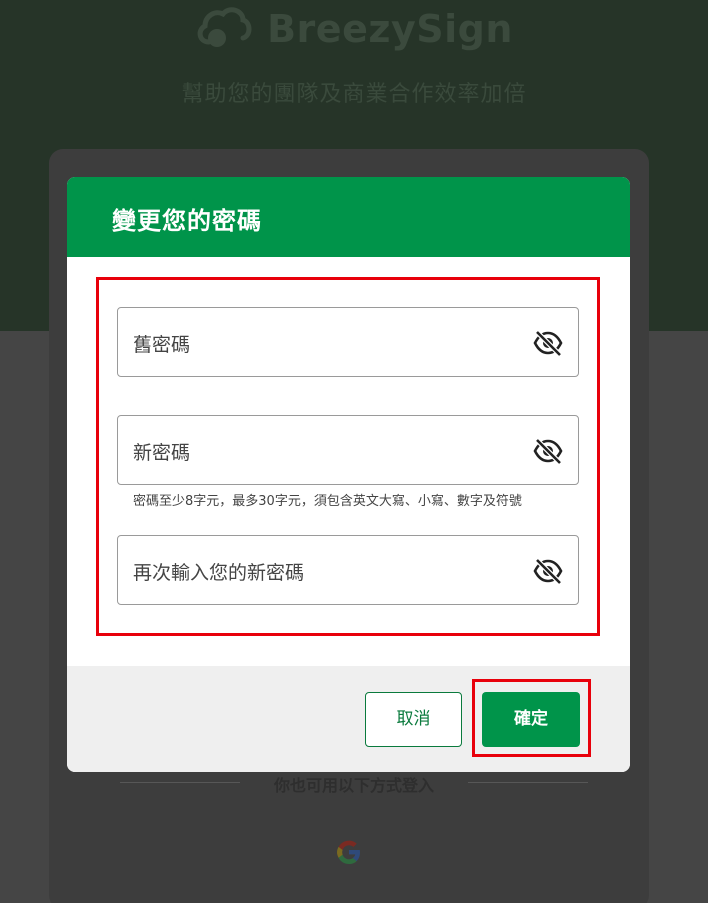 The width and height of the screenshot is (708, 903). I want to click on dialog-header: 變更您的密碼, so click(348, 217).